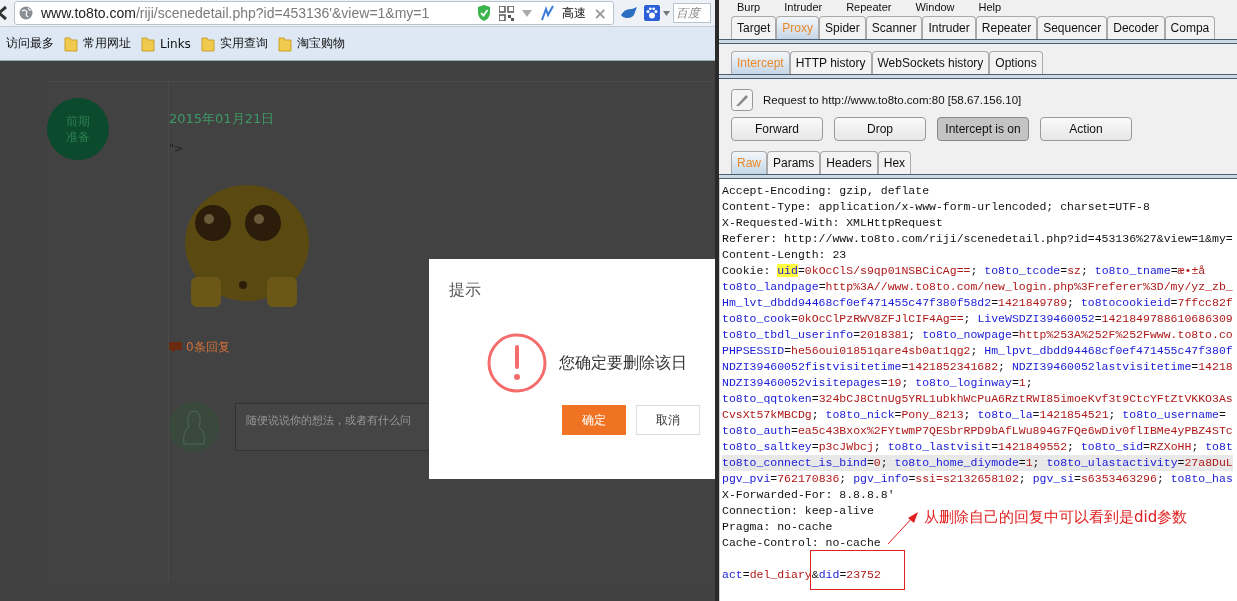 Image resolution: width=1237 pixels, height=601 pixels. I want to click on tab: Spider, so click(842, 27).